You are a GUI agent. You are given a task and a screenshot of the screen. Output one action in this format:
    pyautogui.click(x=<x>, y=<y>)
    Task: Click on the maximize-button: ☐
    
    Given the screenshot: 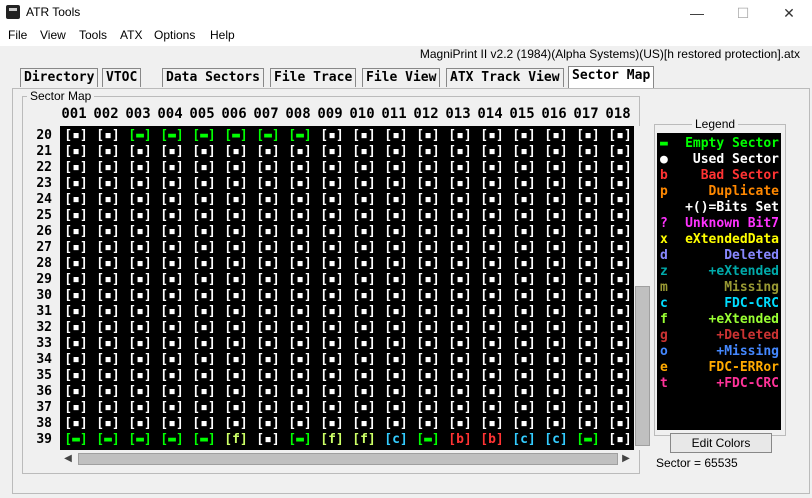 What is the action you would take?
    pyautogui.click(x=743, y=13)
    